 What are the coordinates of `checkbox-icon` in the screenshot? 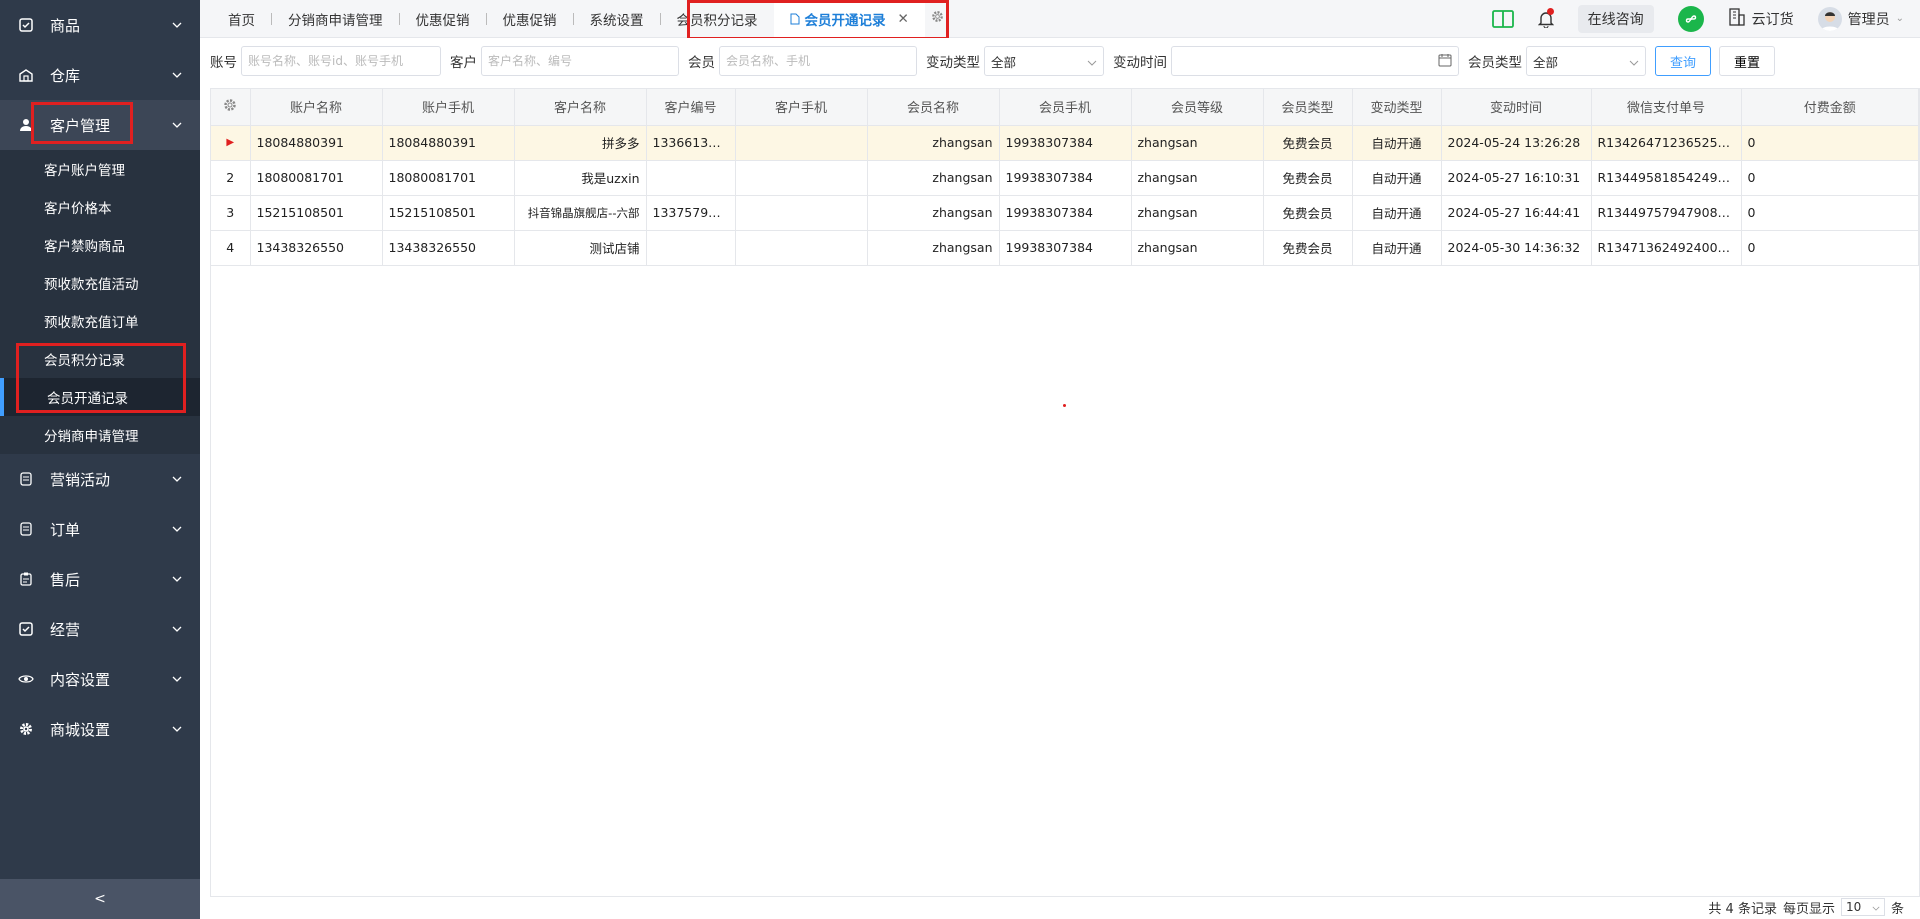 It's located at (26, 629).